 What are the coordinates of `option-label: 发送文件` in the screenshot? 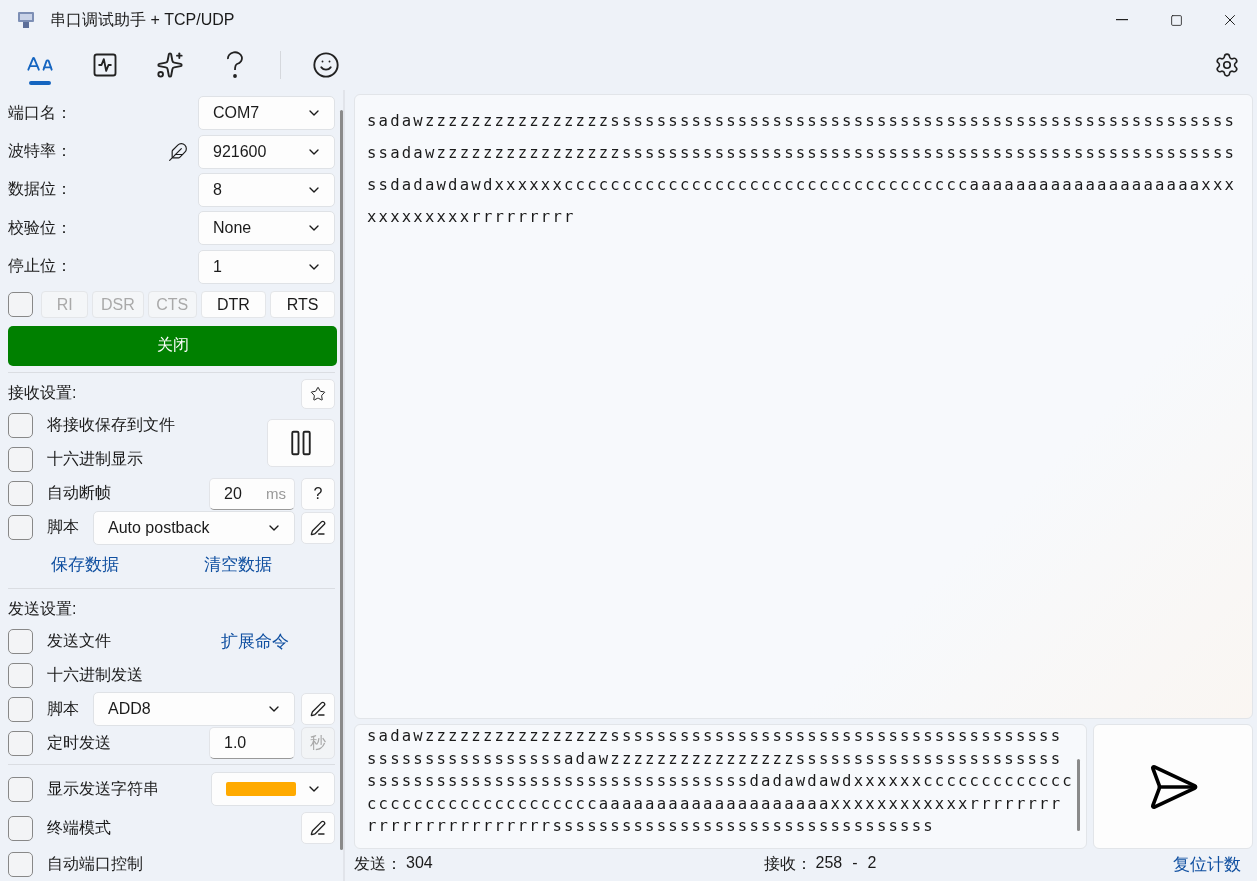 It's located at (79, 641).